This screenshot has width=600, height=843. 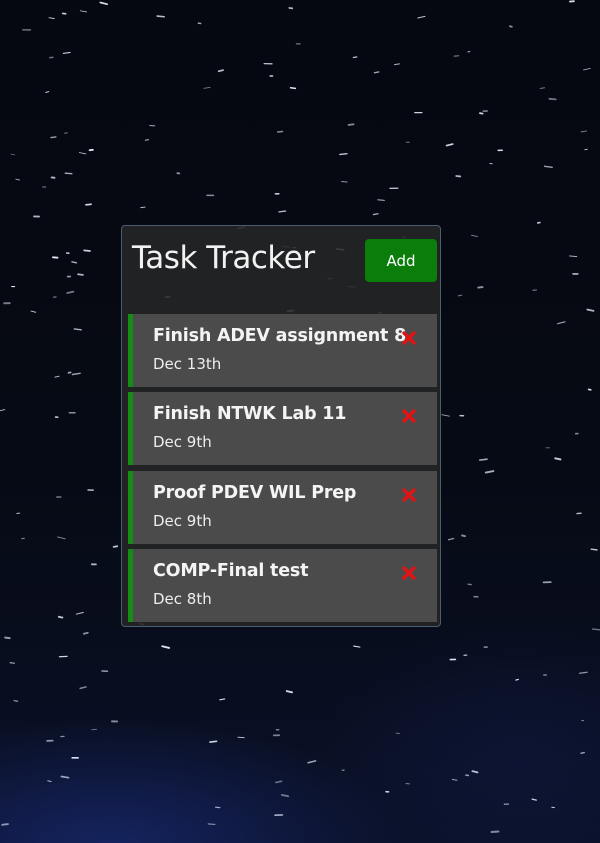 I want to click on task-item: Proof PDEV WIL Prep Dec 9th, so click(x=282, y=507).